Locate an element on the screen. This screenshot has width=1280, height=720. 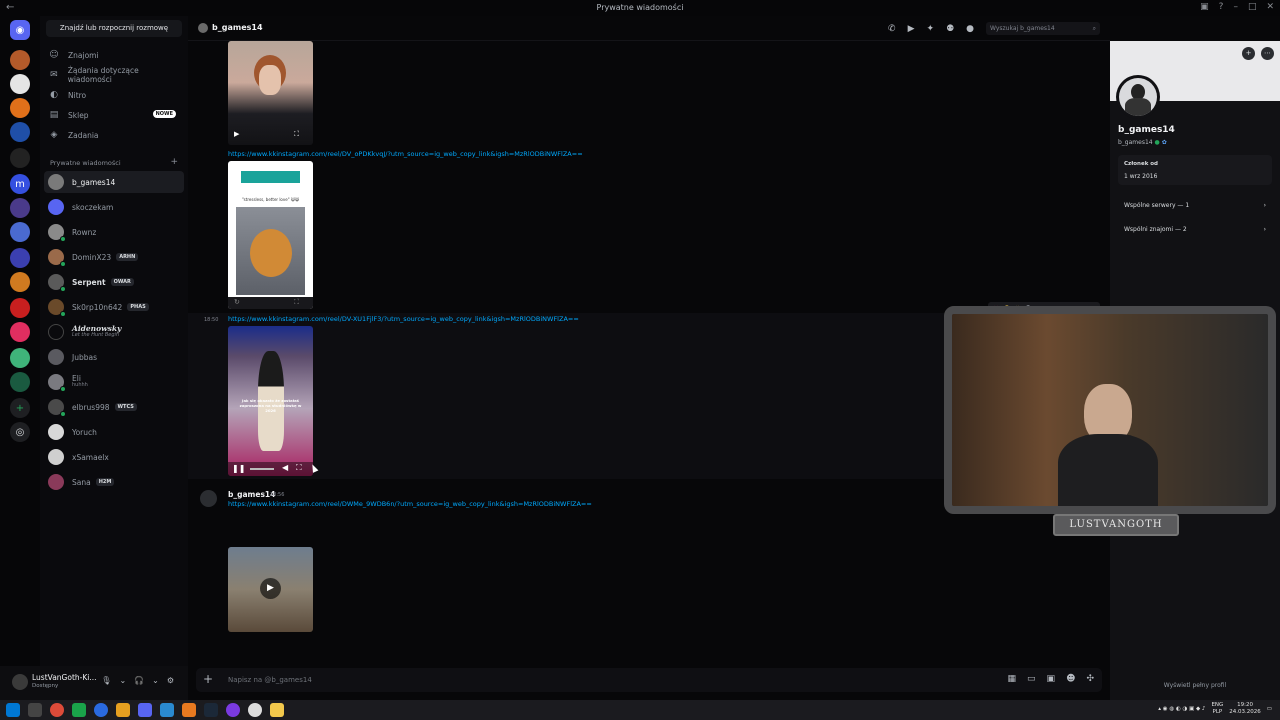
add-friend-icon: + is located at coordinates (1248, 53).